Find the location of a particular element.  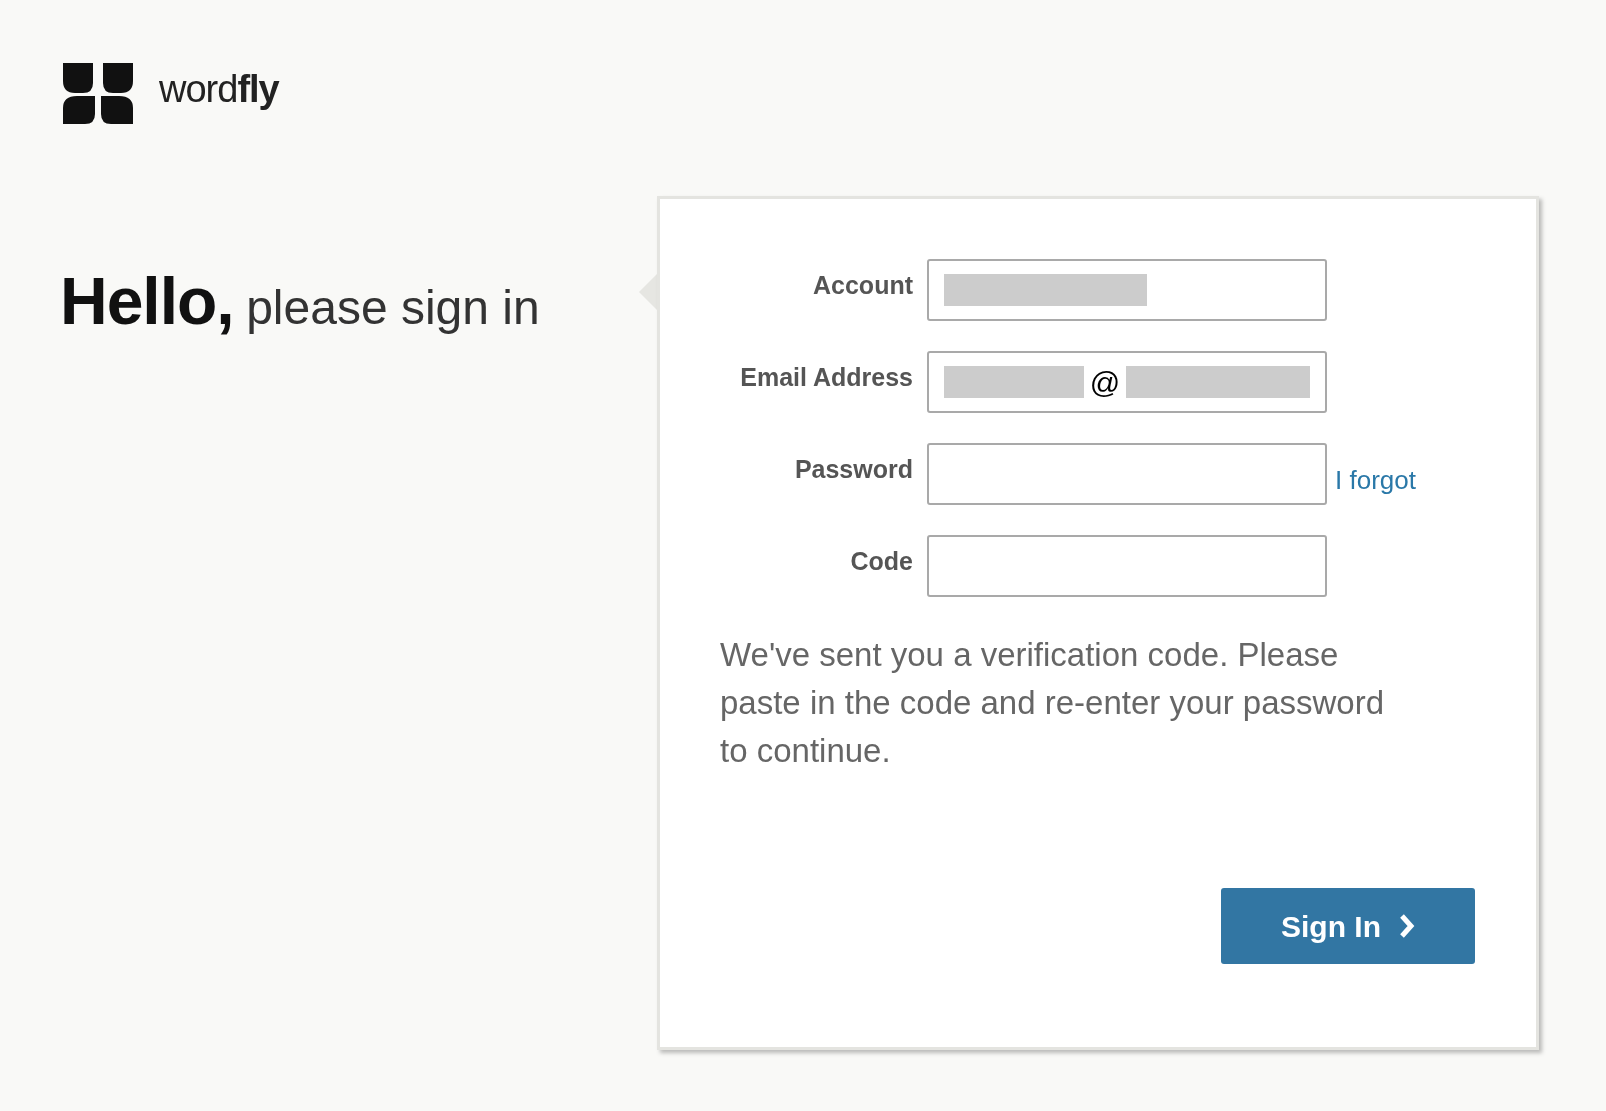

verification-message: We've sent you a verification code. Please paste in the code and re-enter your password to continue. is located at coordinates (1053, 703).